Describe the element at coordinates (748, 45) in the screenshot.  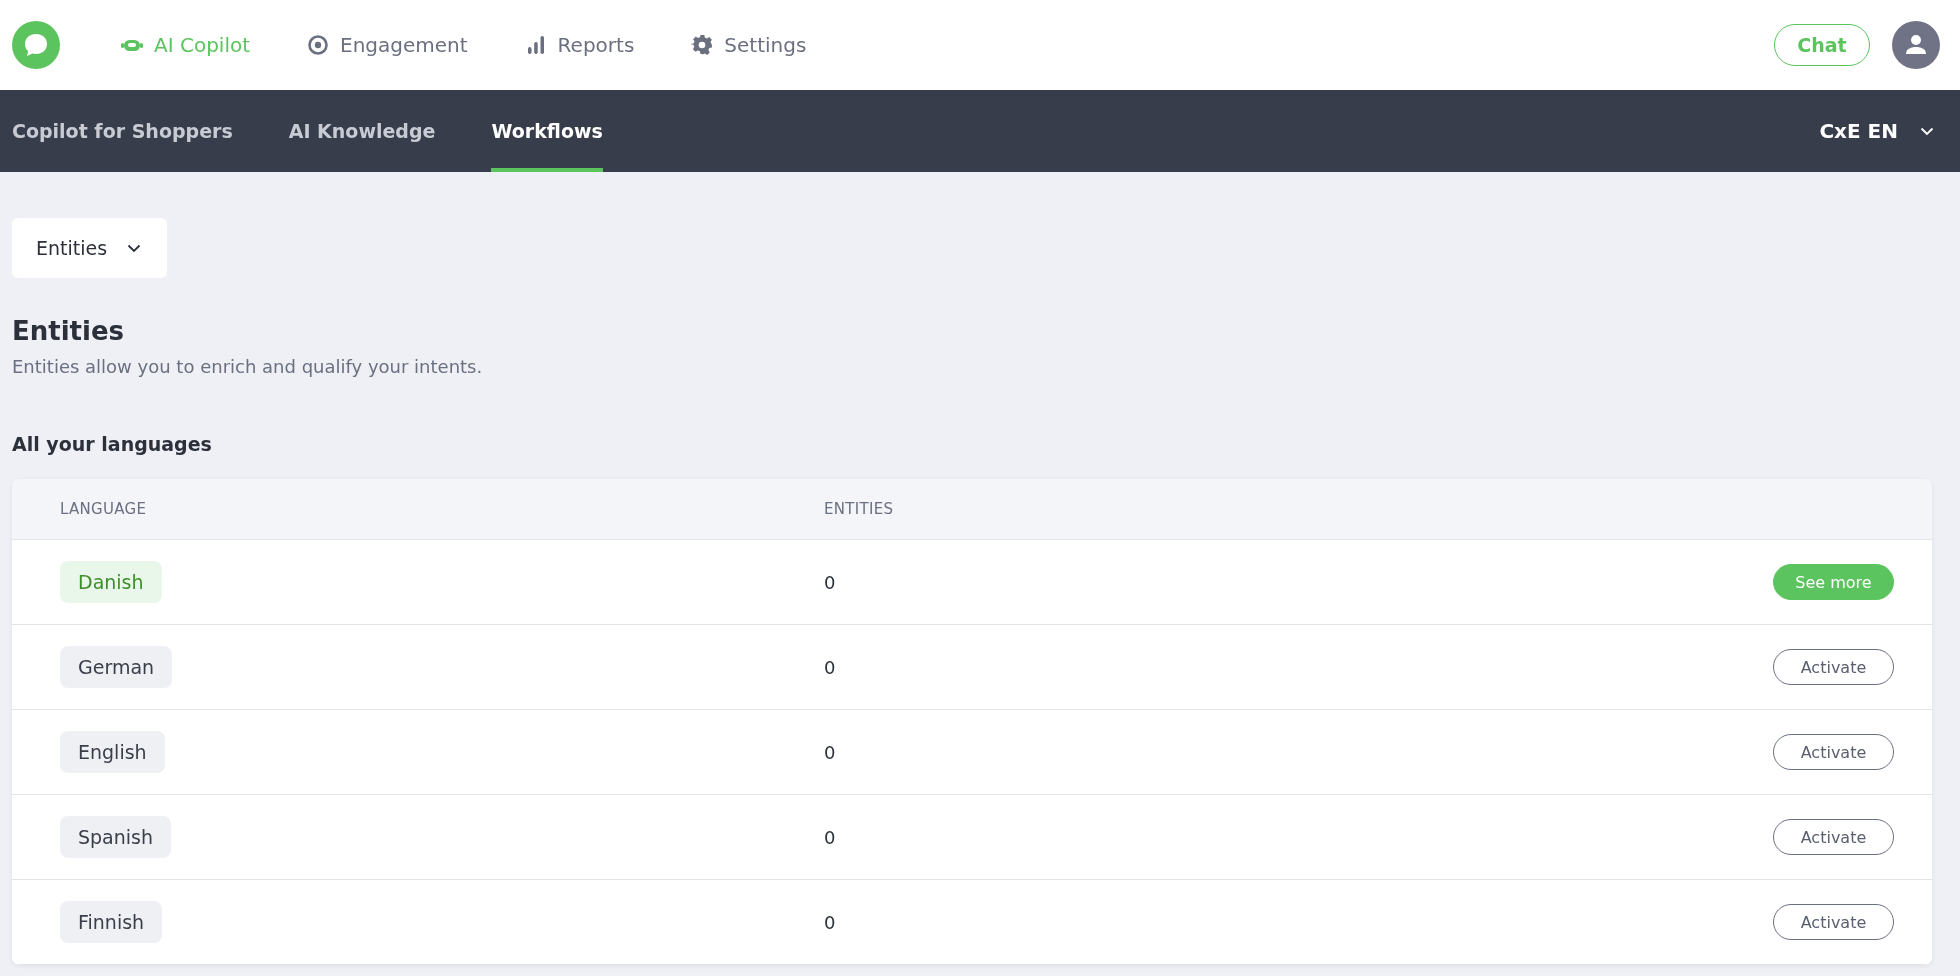
I see `nav-item: Settings` at that location.